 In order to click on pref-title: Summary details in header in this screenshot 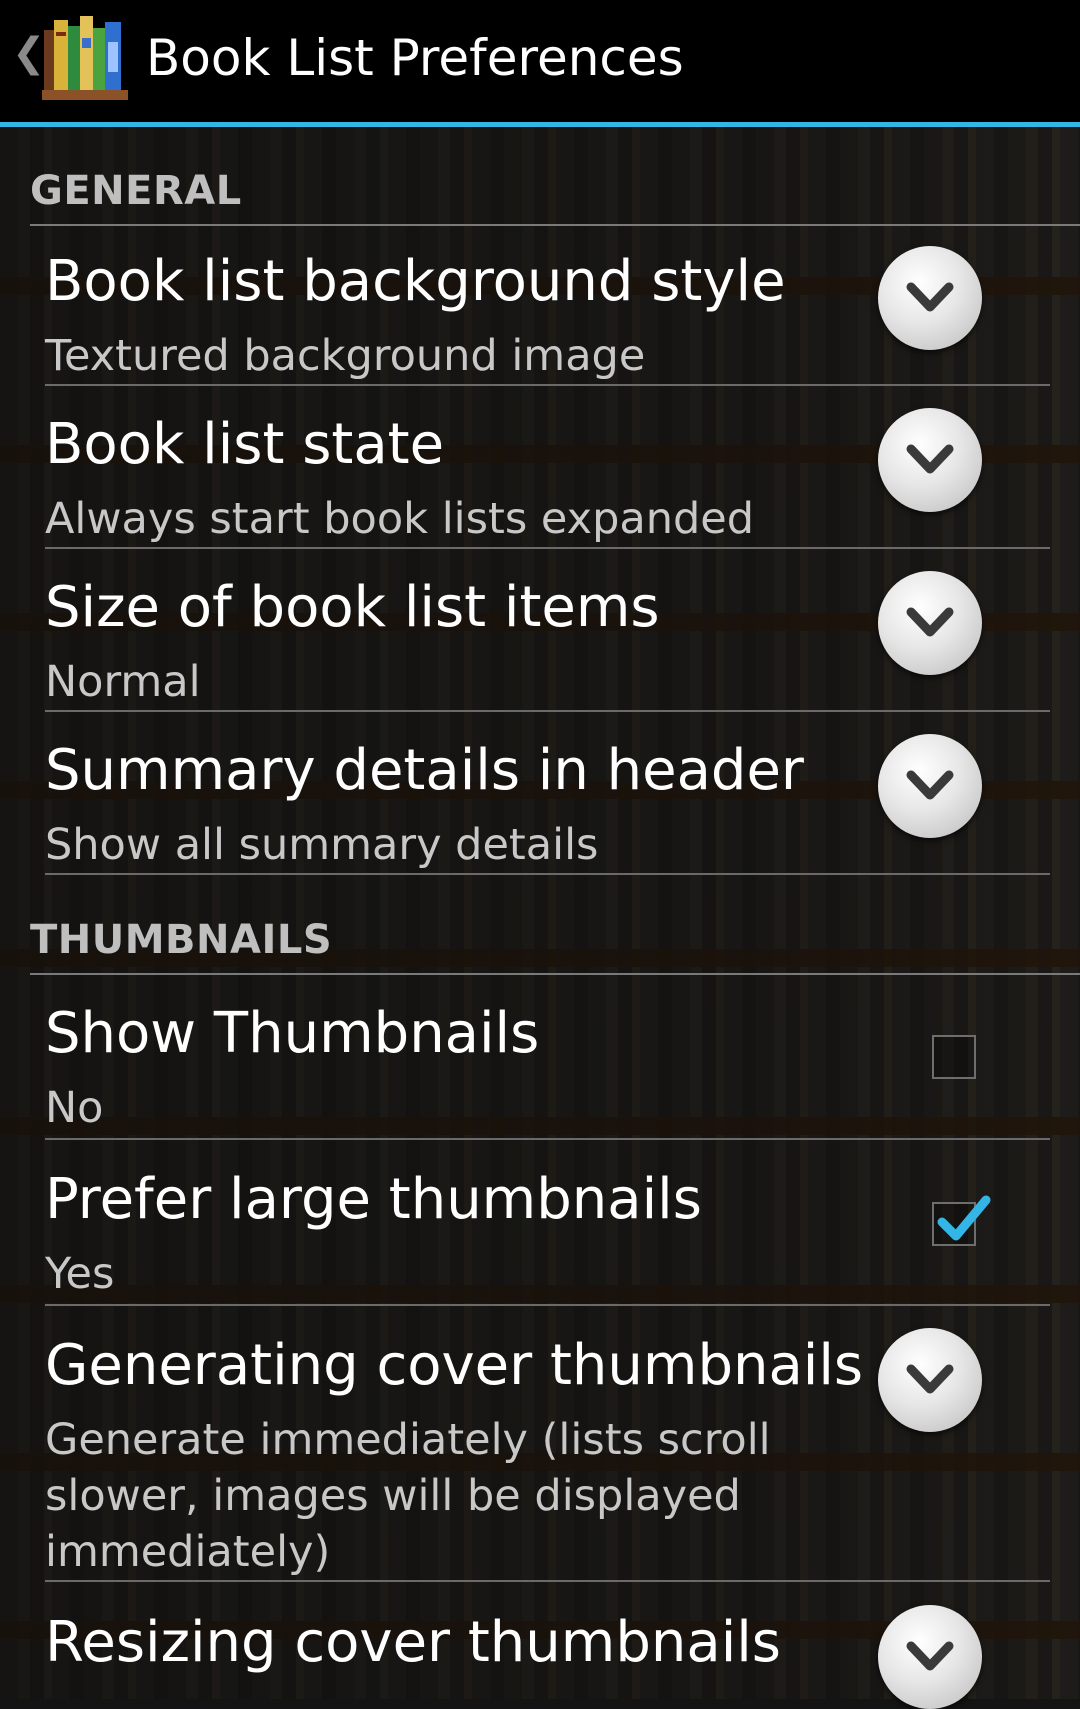, I will do `click(424, 770)`.